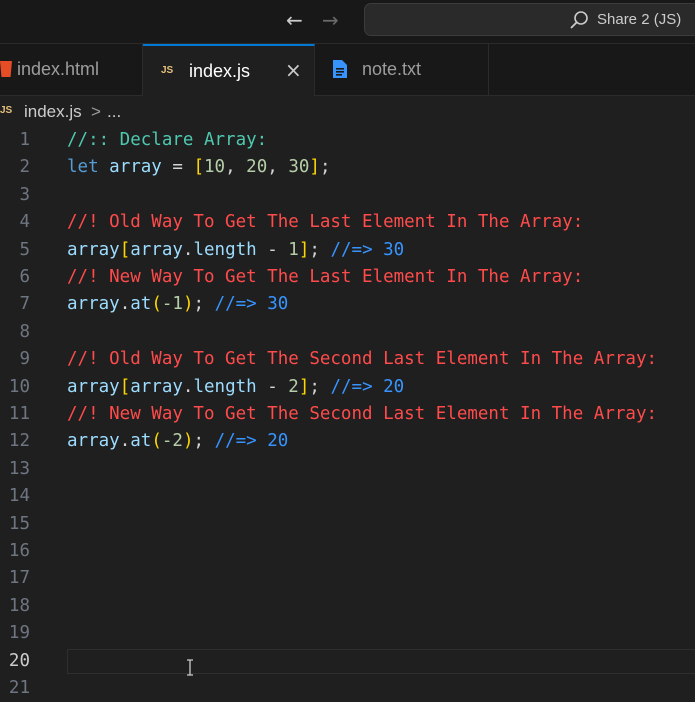 Image resolution: width=695 pixels, height=702 pixels. Describe the element at coordinates (347, 524) in the screenshot. I see `code-line: 15` at that location.